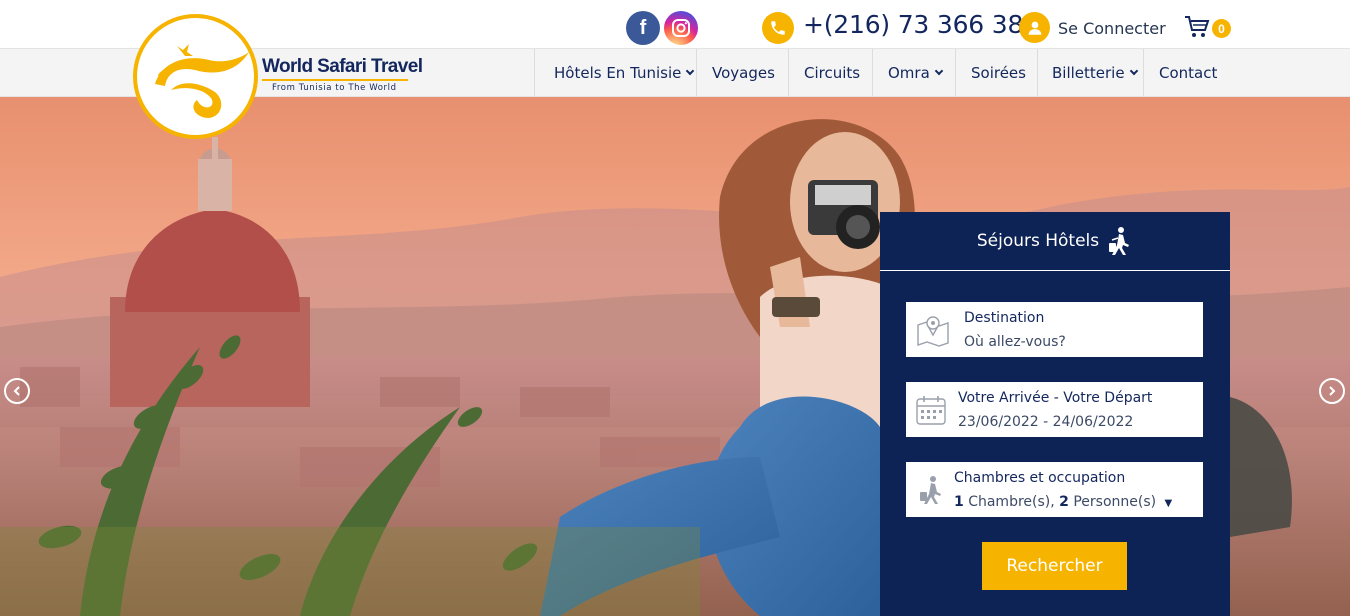 This screenshot has height=616, width=1350. I want to click on destination-label: Destination, so click(1004, 318).